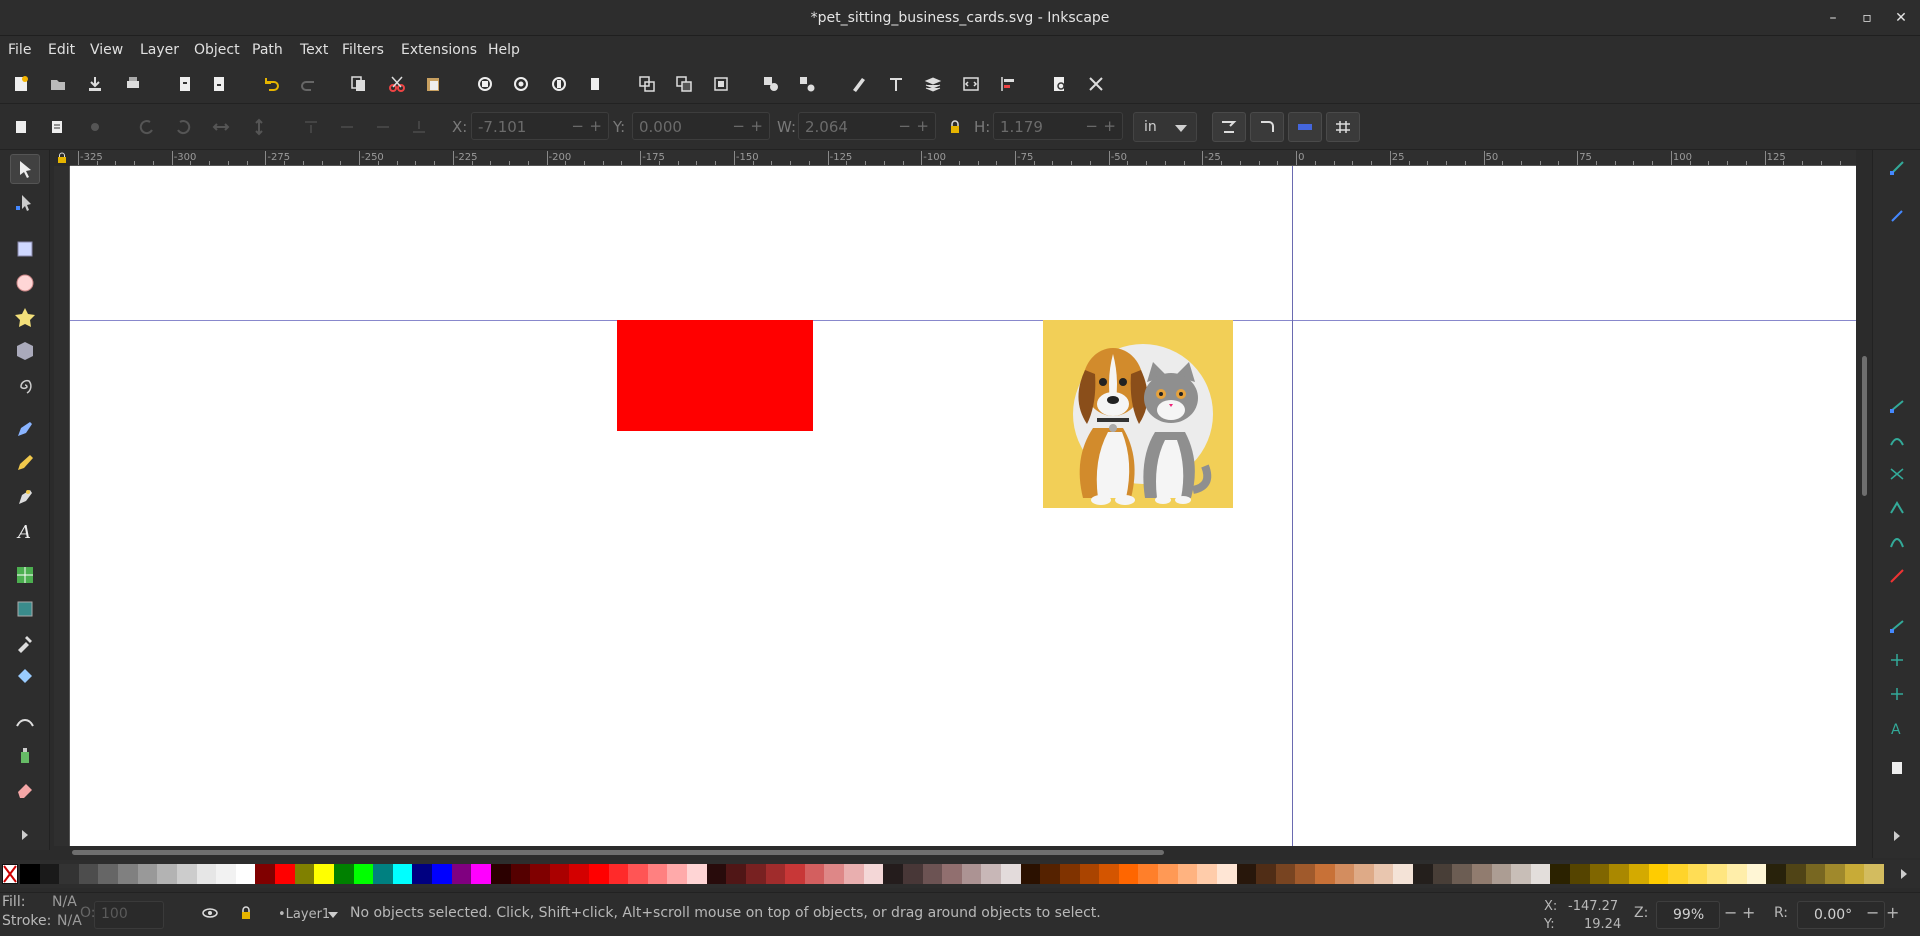 This screenshot has height=936, width=1920. What do you see at coordinates (147, 127) in the screenshot?
I see `rotate-ccw-icon` at bounding box center [147, 127].